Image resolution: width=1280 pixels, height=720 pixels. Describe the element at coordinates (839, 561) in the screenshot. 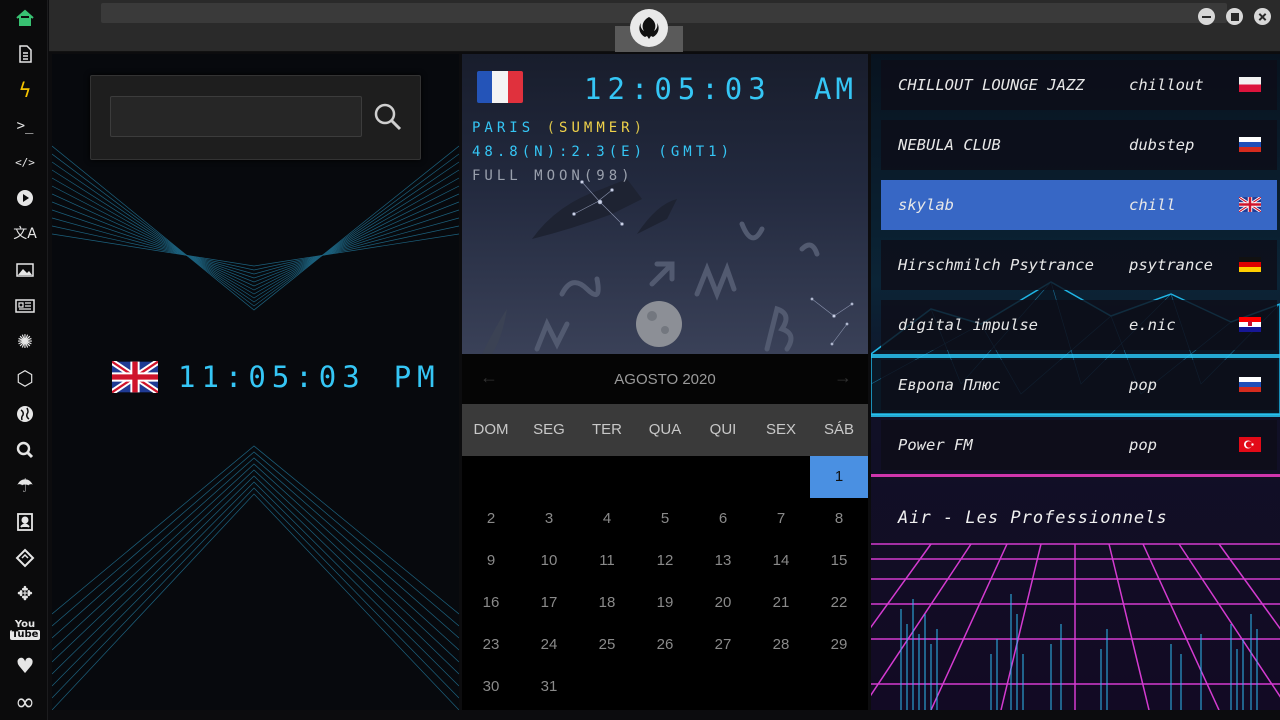

I see `calendar-day: 15` at that location.